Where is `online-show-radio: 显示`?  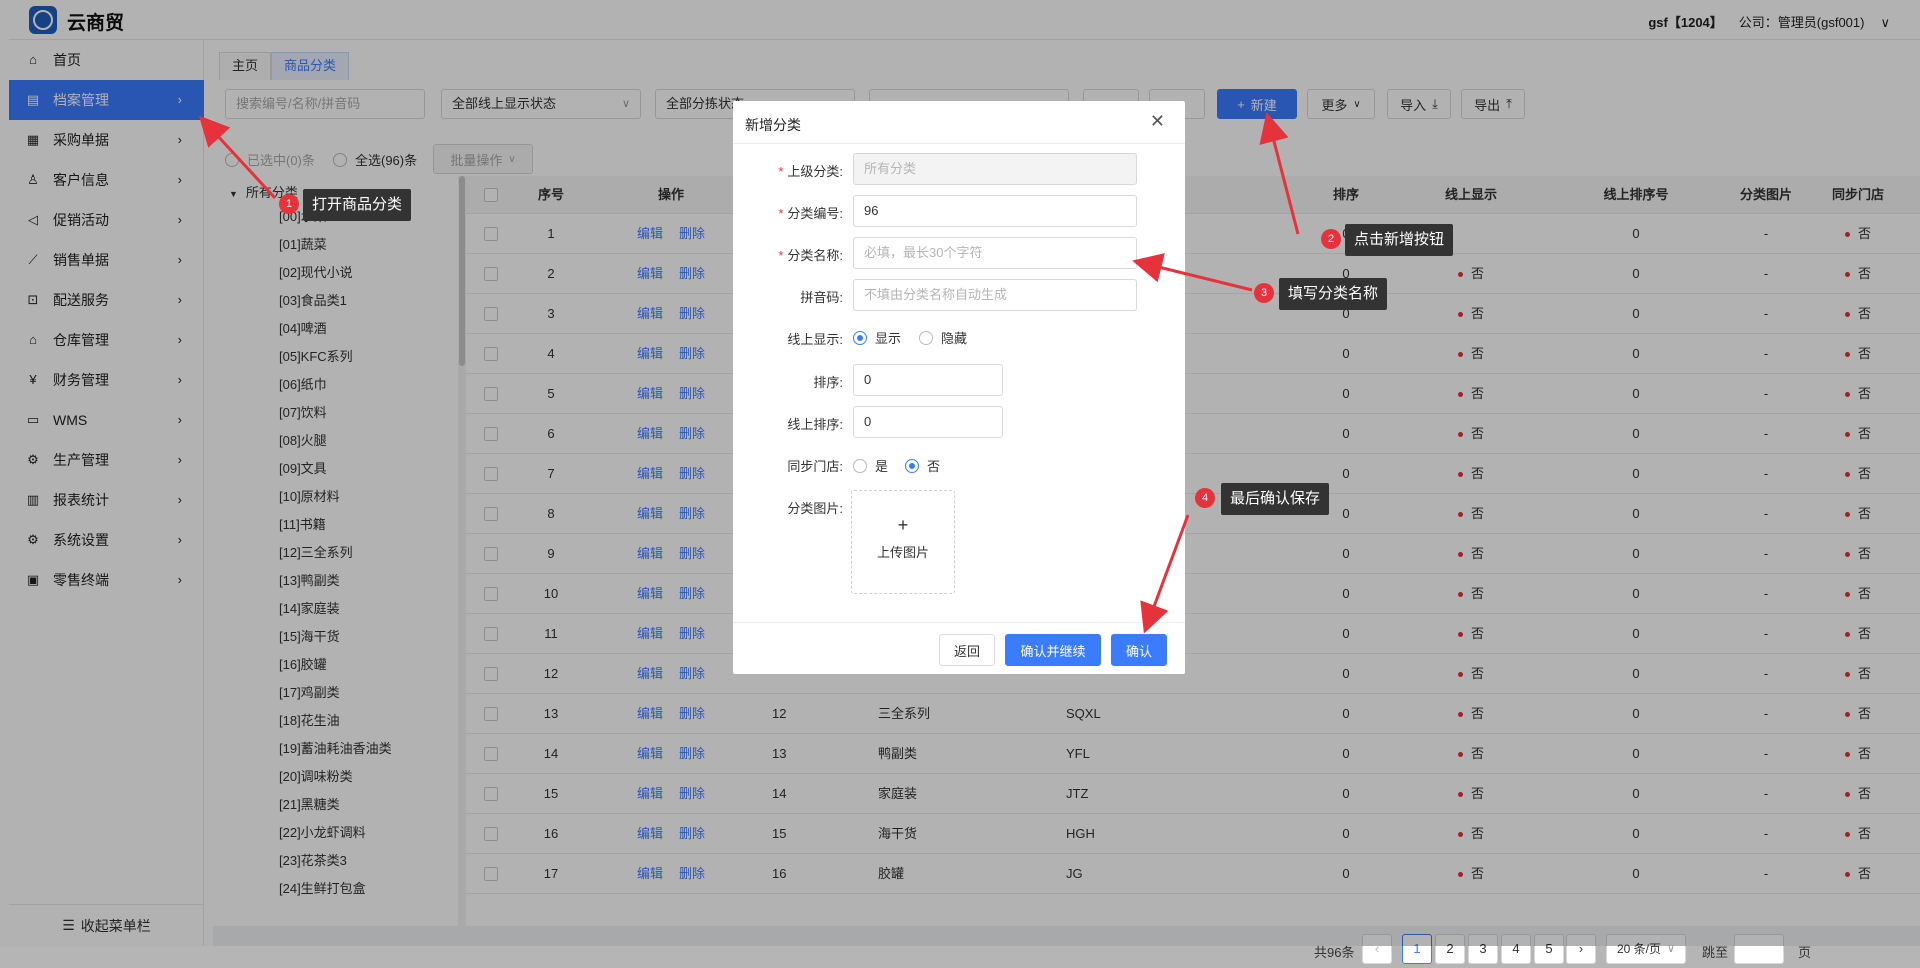 online-show-radio: 显示 is located at coordinates (877, 337).